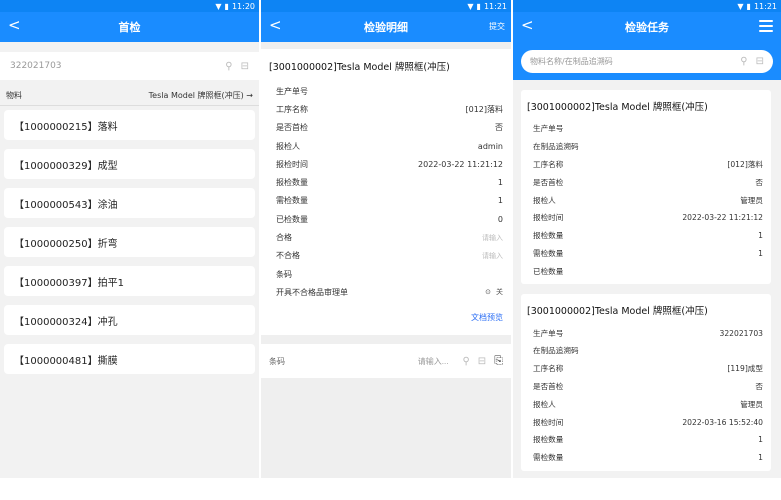 The height and width of the screenshot is (500, 781). Describe the element at coordinates (386, 182) in the screenshot. I see `detail-row: 报检数量 1` at that location.